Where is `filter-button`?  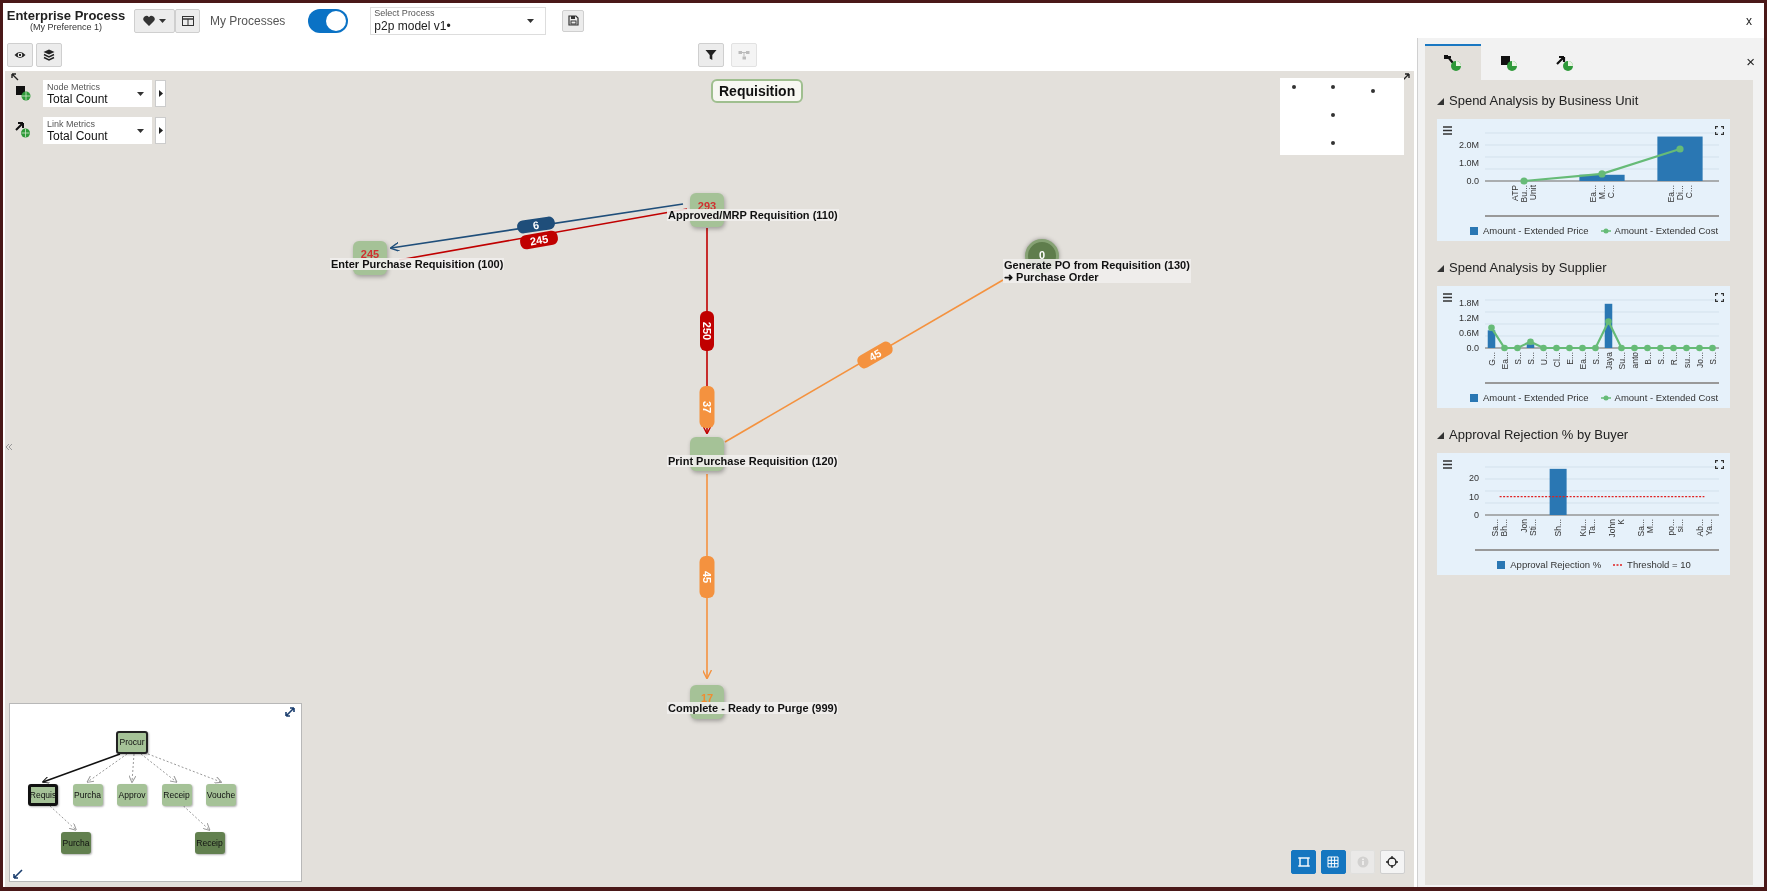
filter-button is located at coordinates (711, 54).